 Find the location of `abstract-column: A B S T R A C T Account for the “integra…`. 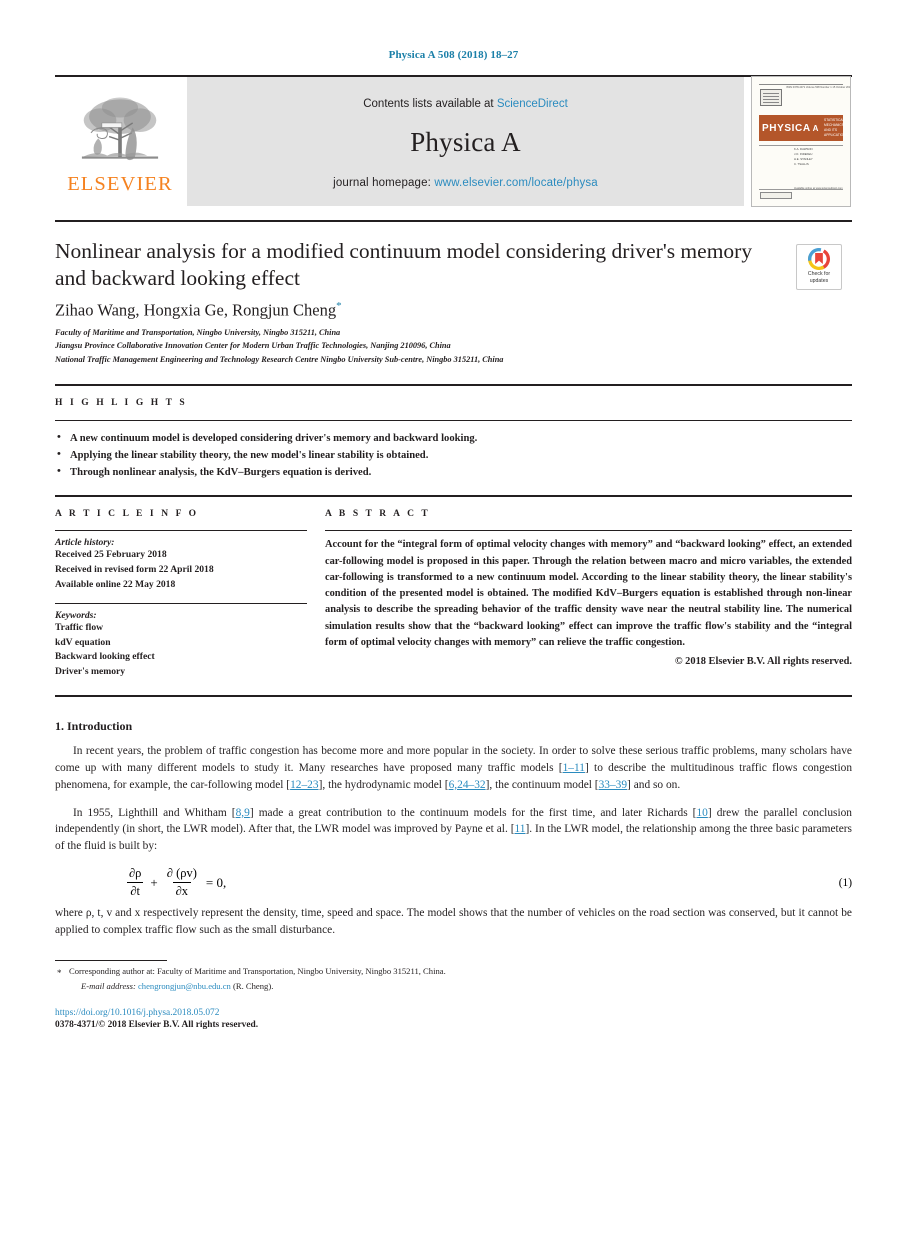

abstract-column: A B S T R A C T Account for the “integra… is located at coordinates (588, 594).